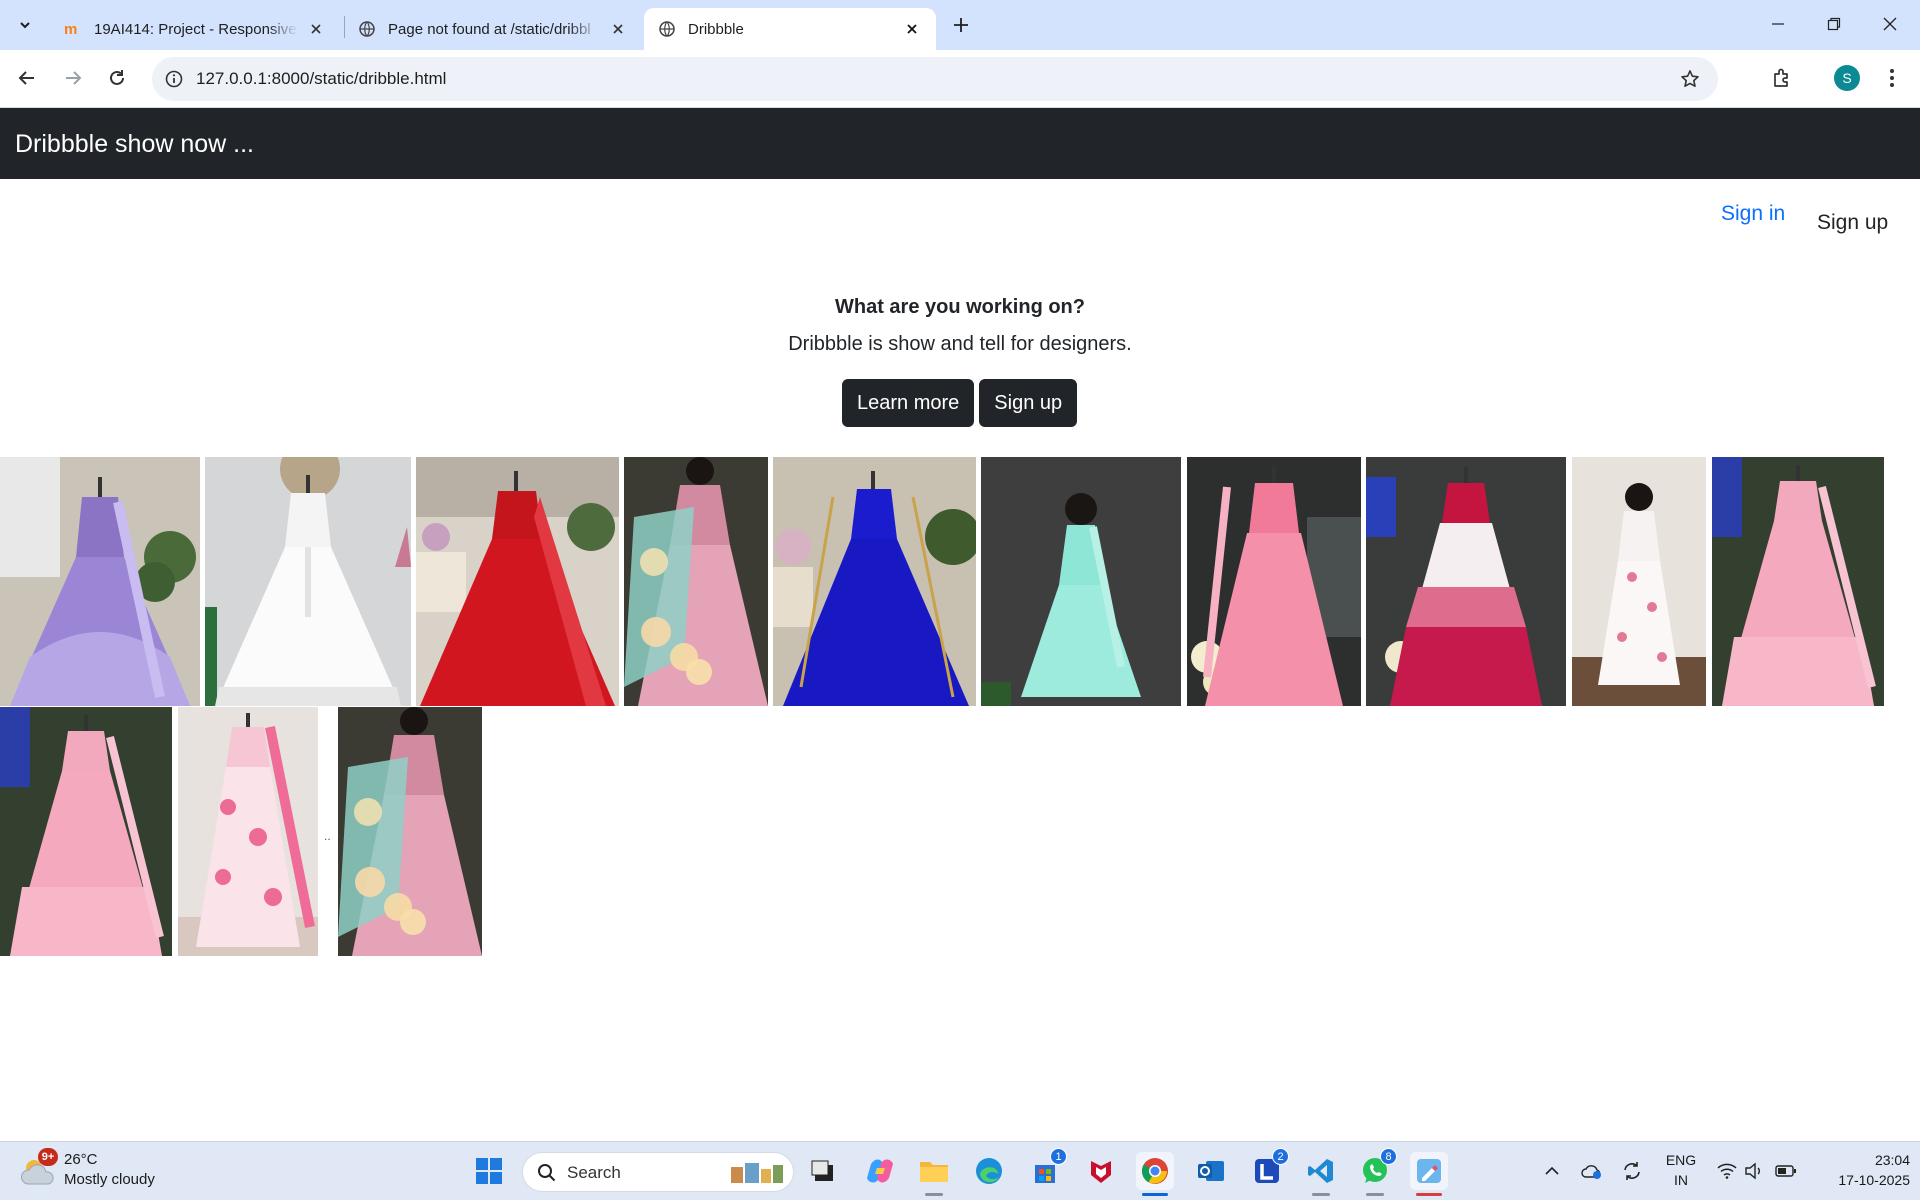 The width and height of the screenshot is (1920, 1200). What do you see at coordinates (1154, 1171) in the screenshot?
I see `chrome-icon` at bounding box center [1154, 1171].